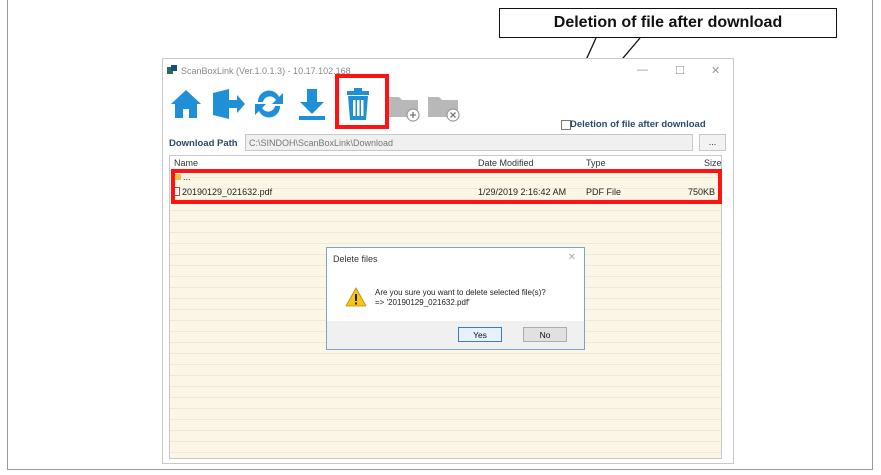 The image size is (881, 475). What do you see at coordinates (186, 163) in the screenshot?
I see `column-name: Name` at bounding box center [186, 163].